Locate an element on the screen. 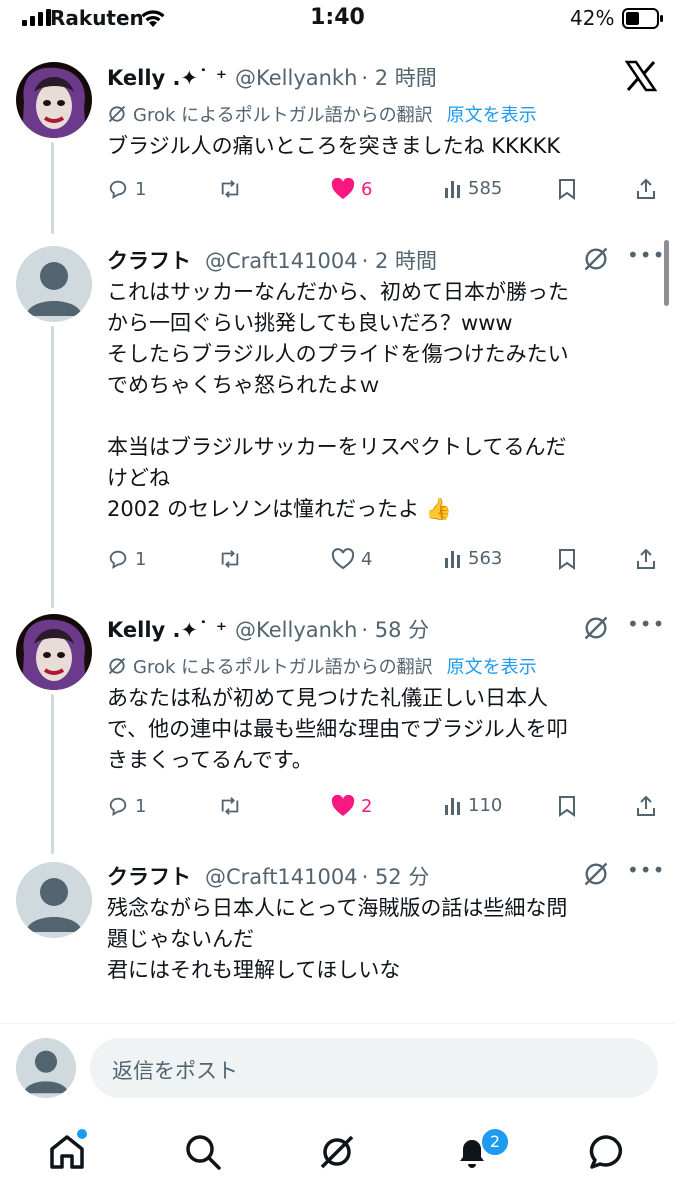 The image size is (675, 1200). tweet-text-line: けどね is located at coordinates (138, 478).